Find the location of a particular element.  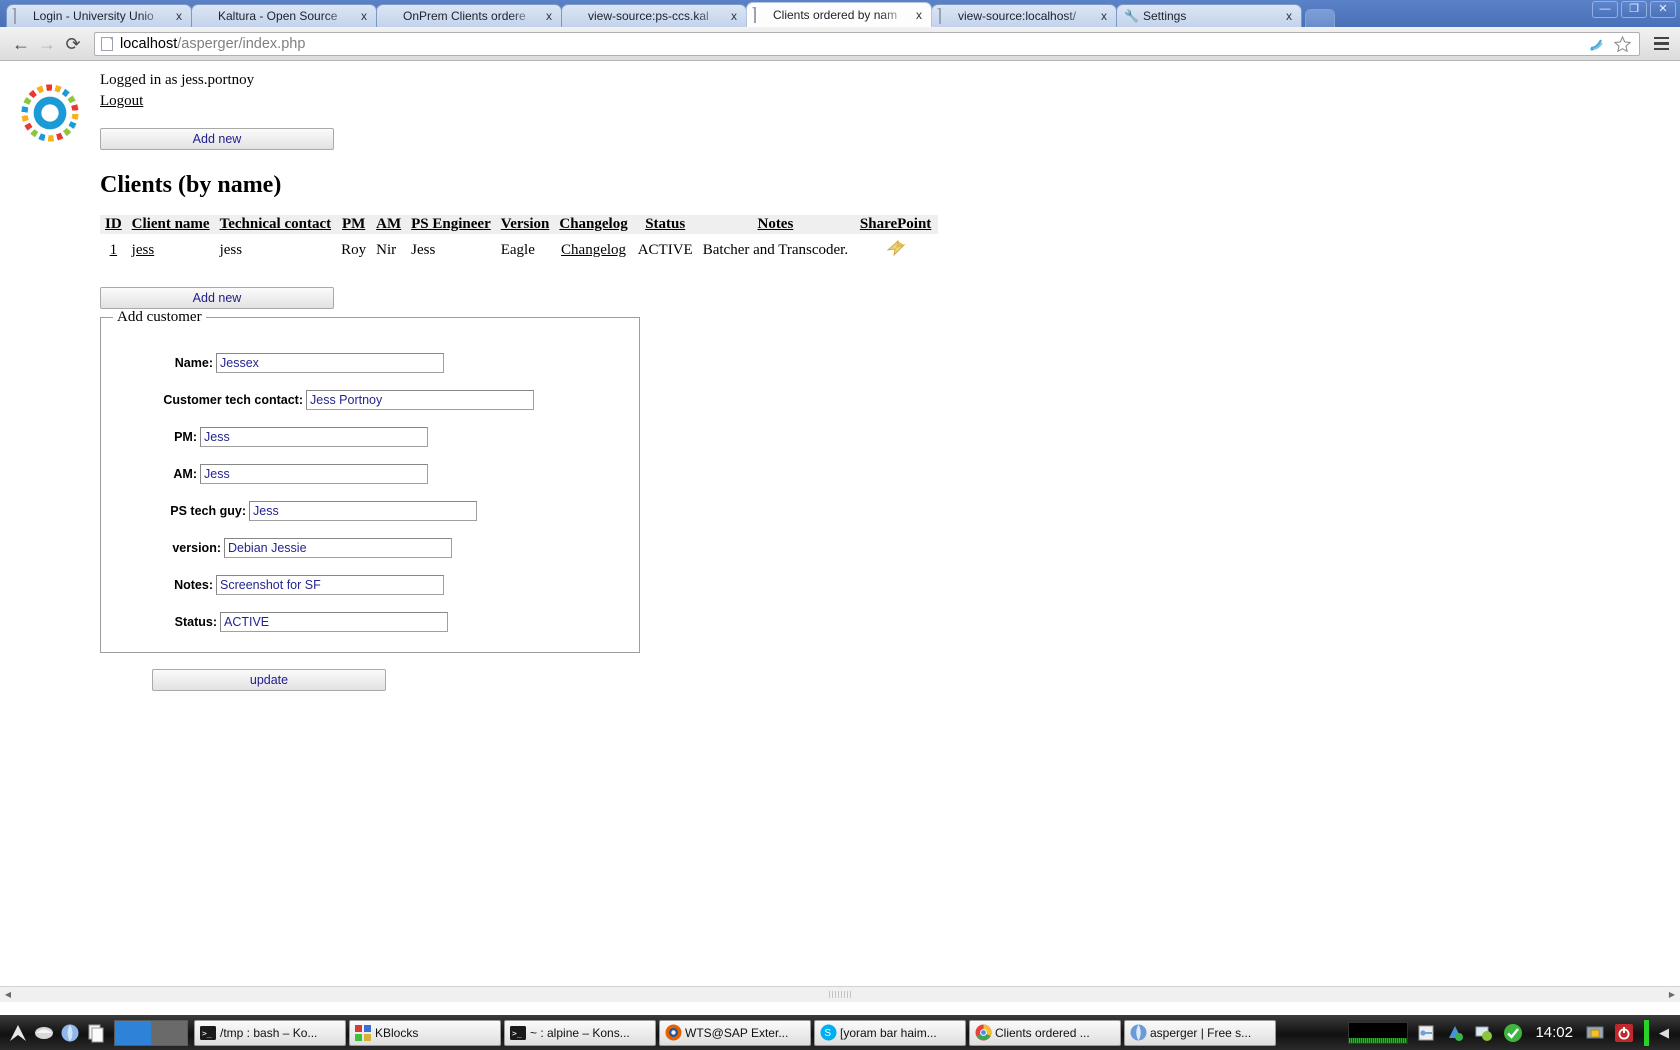

kde-menu-icon is located at coordinates (18, 1033).